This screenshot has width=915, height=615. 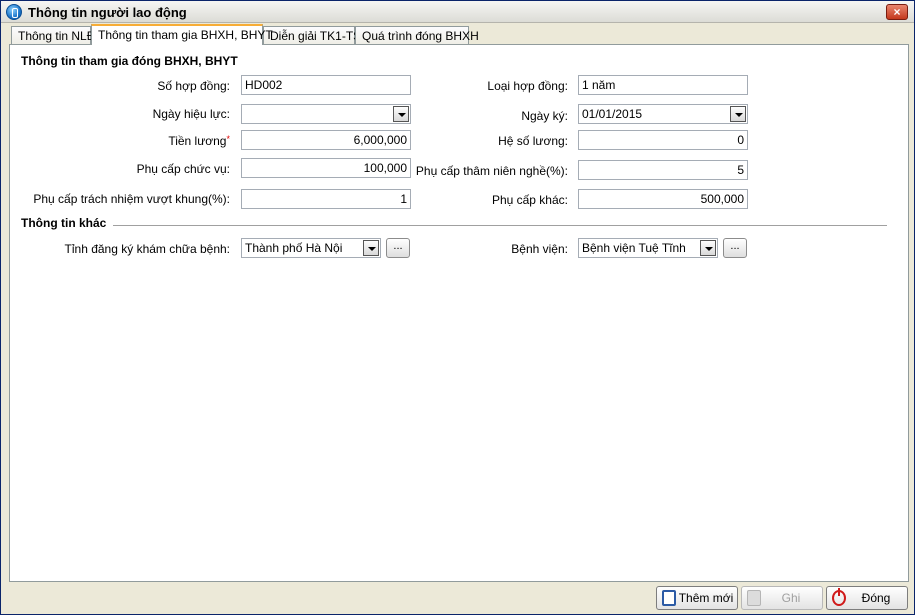 I want to click on add-new-label: Thêm mới, so click(x=706, y=598).